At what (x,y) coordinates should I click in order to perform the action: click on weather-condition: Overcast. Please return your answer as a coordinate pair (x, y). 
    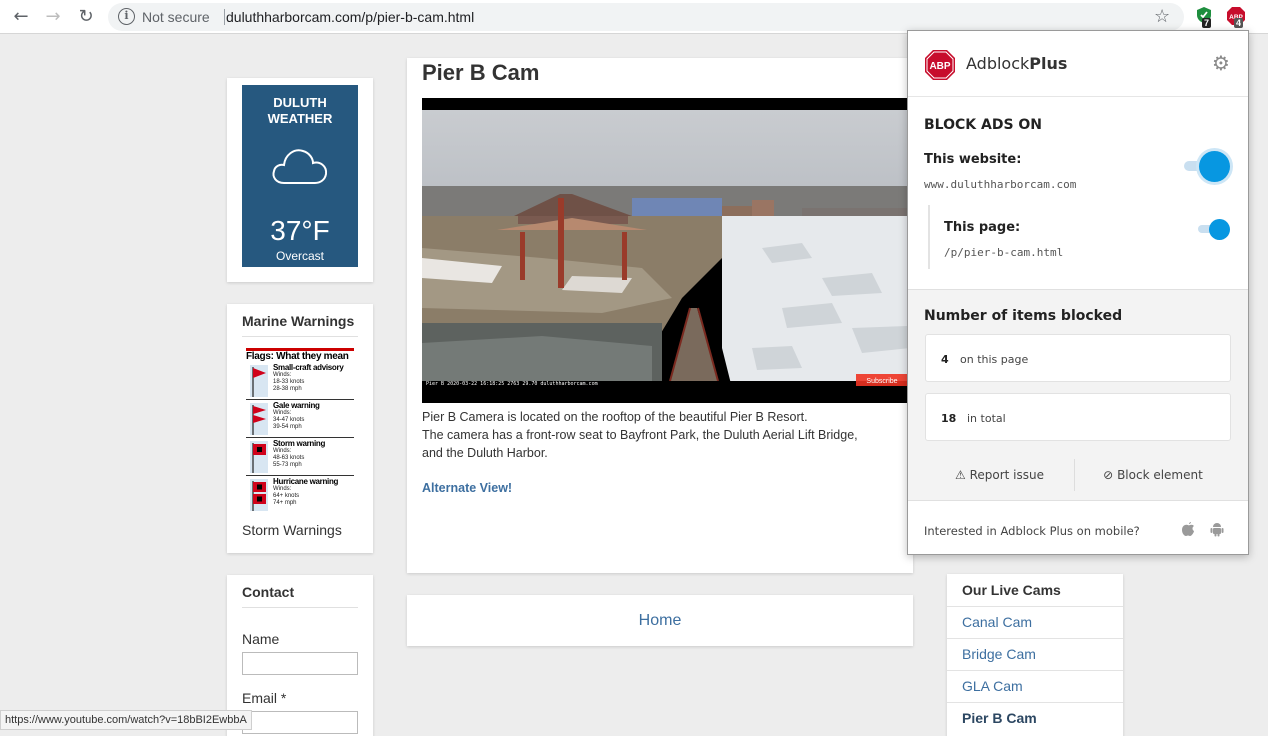
    Looking at the image, I should click on (299, 256).